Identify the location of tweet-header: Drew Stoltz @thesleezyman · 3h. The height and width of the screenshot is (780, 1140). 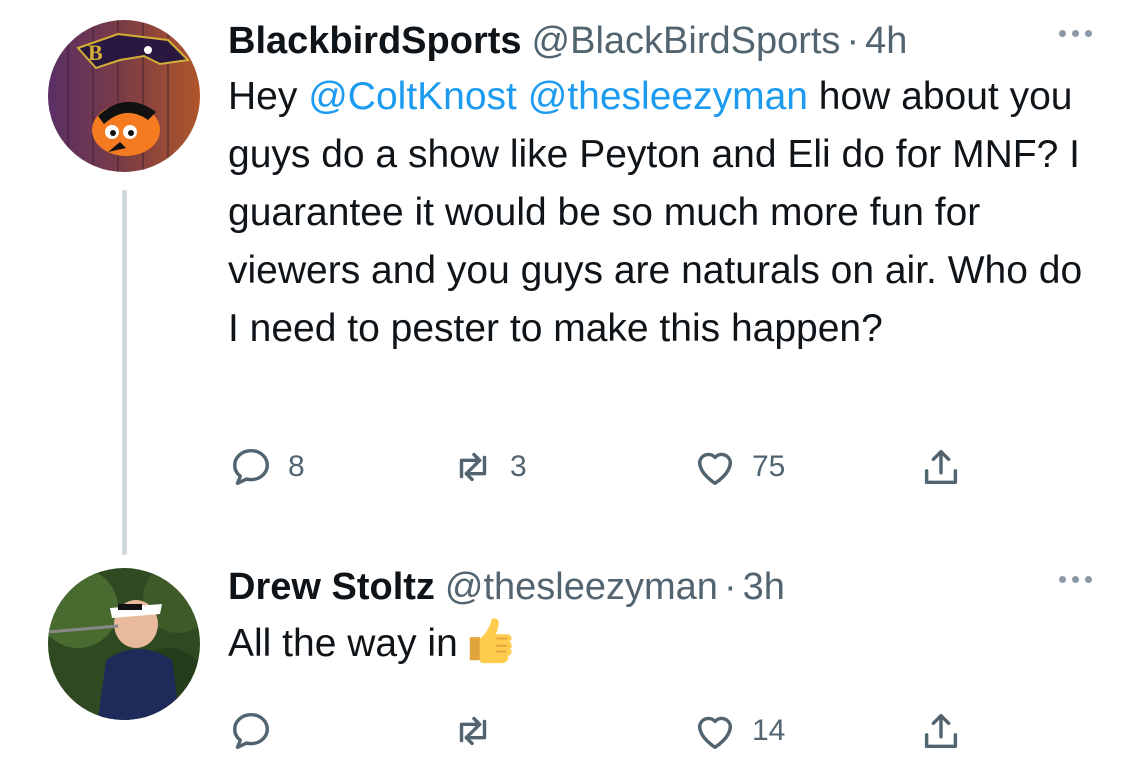
(664, 587).